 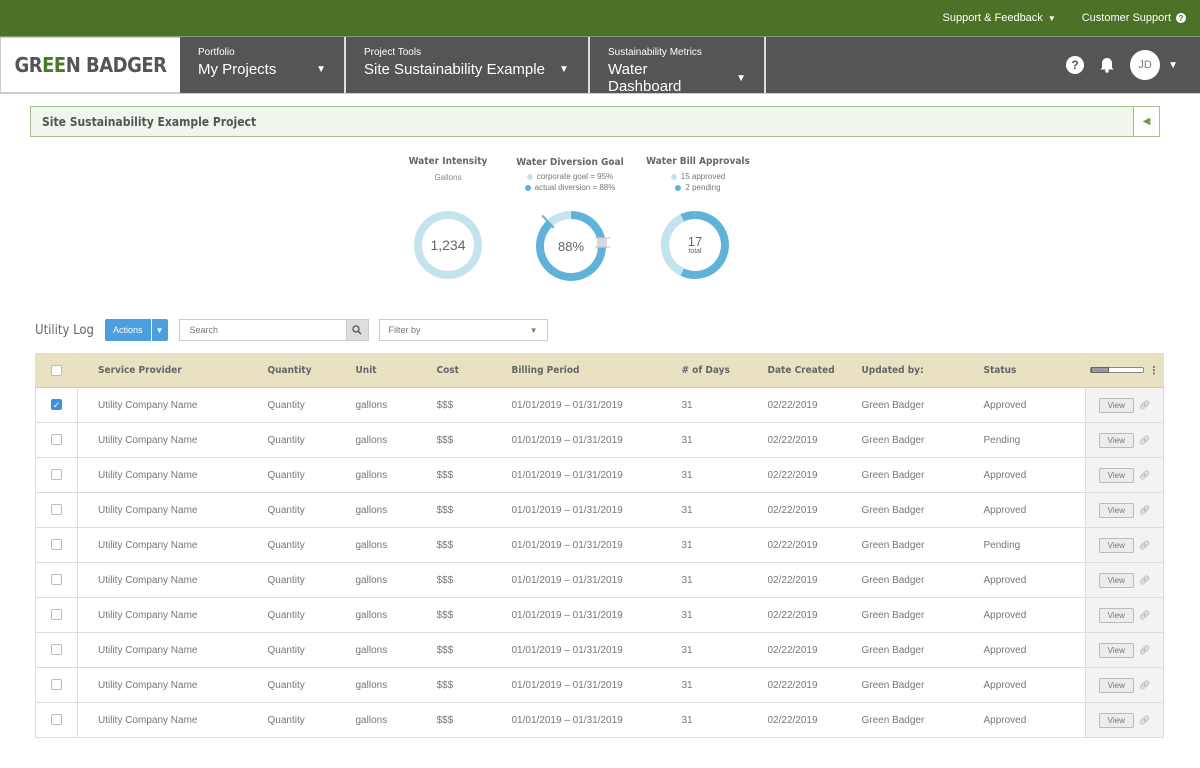 What do you see at coordinates (1146, 121) in the screenshot?
I see `collapse-toggle-icon: ◀` at bounding box center [1146, 121].